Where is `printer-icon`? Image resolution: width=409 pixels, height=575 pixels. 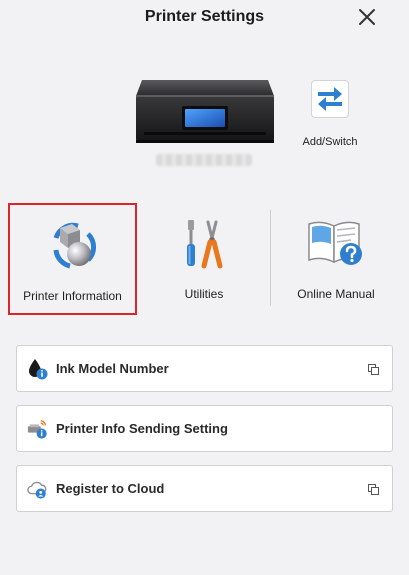 printer-icon is located at coordinates (205, 111).